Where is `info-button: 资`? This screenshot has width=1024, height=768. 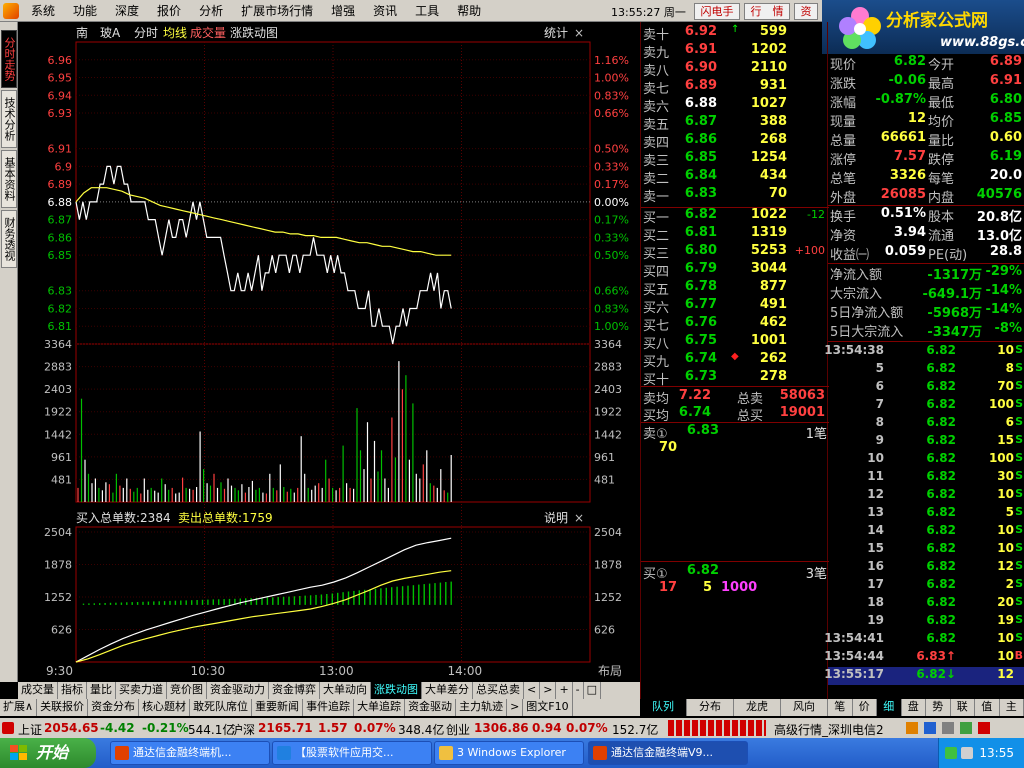 info-button: 资 is located at coordinates (806, 11).